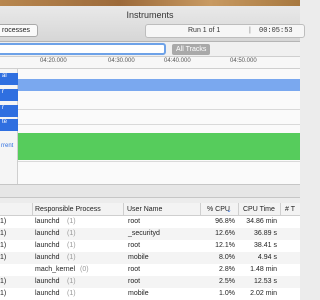  I want to click on cpu-cell: 8.0%, so click(227, 257).